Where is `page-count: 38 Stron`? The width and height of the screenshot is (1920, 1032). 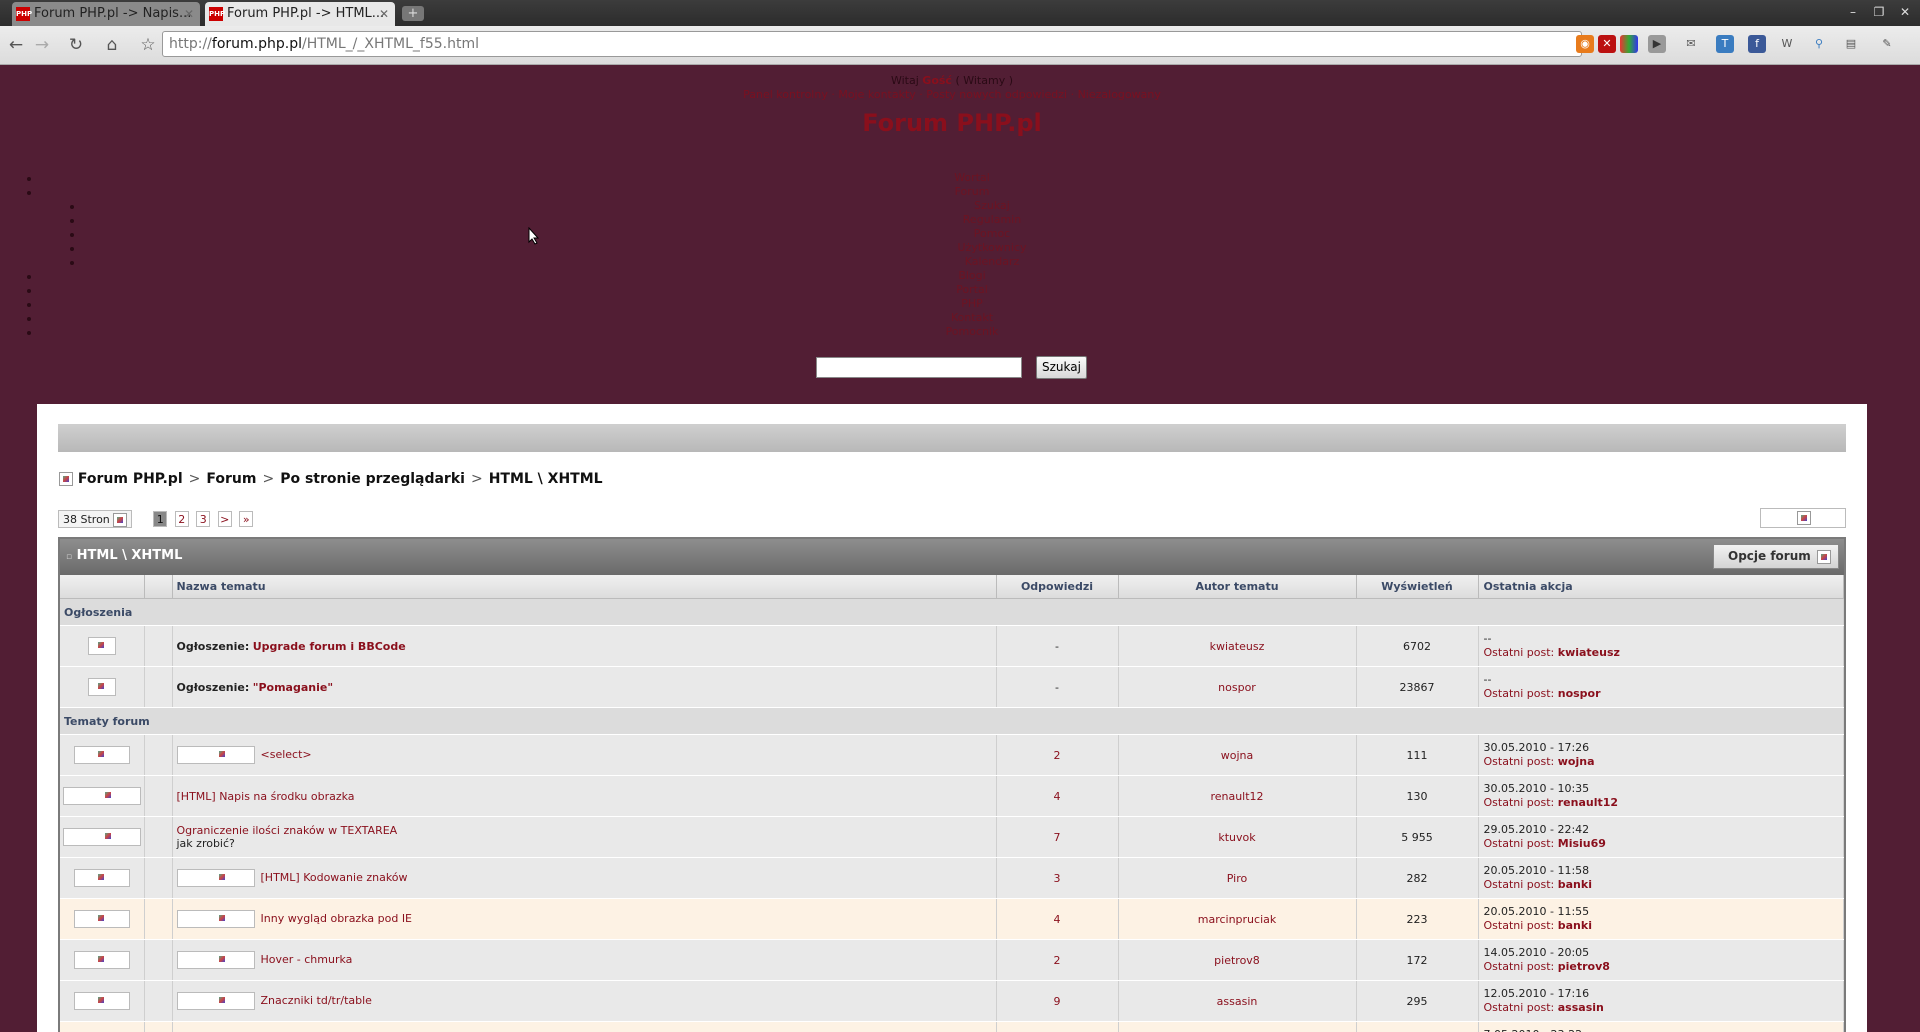 page-count: 38 Stron is located at coordinates (95, 519).